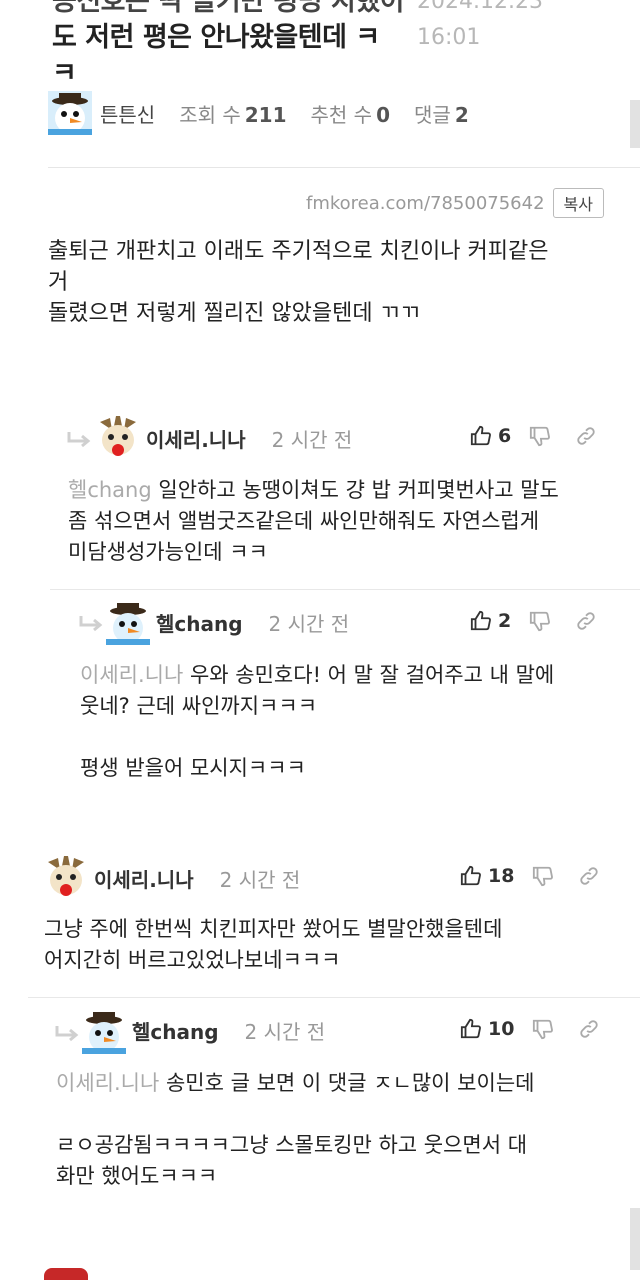  What do you see at coordinates (501, 876) in the screenshot?
I see `upvote-count: 18` at bounding box center [501, 876].